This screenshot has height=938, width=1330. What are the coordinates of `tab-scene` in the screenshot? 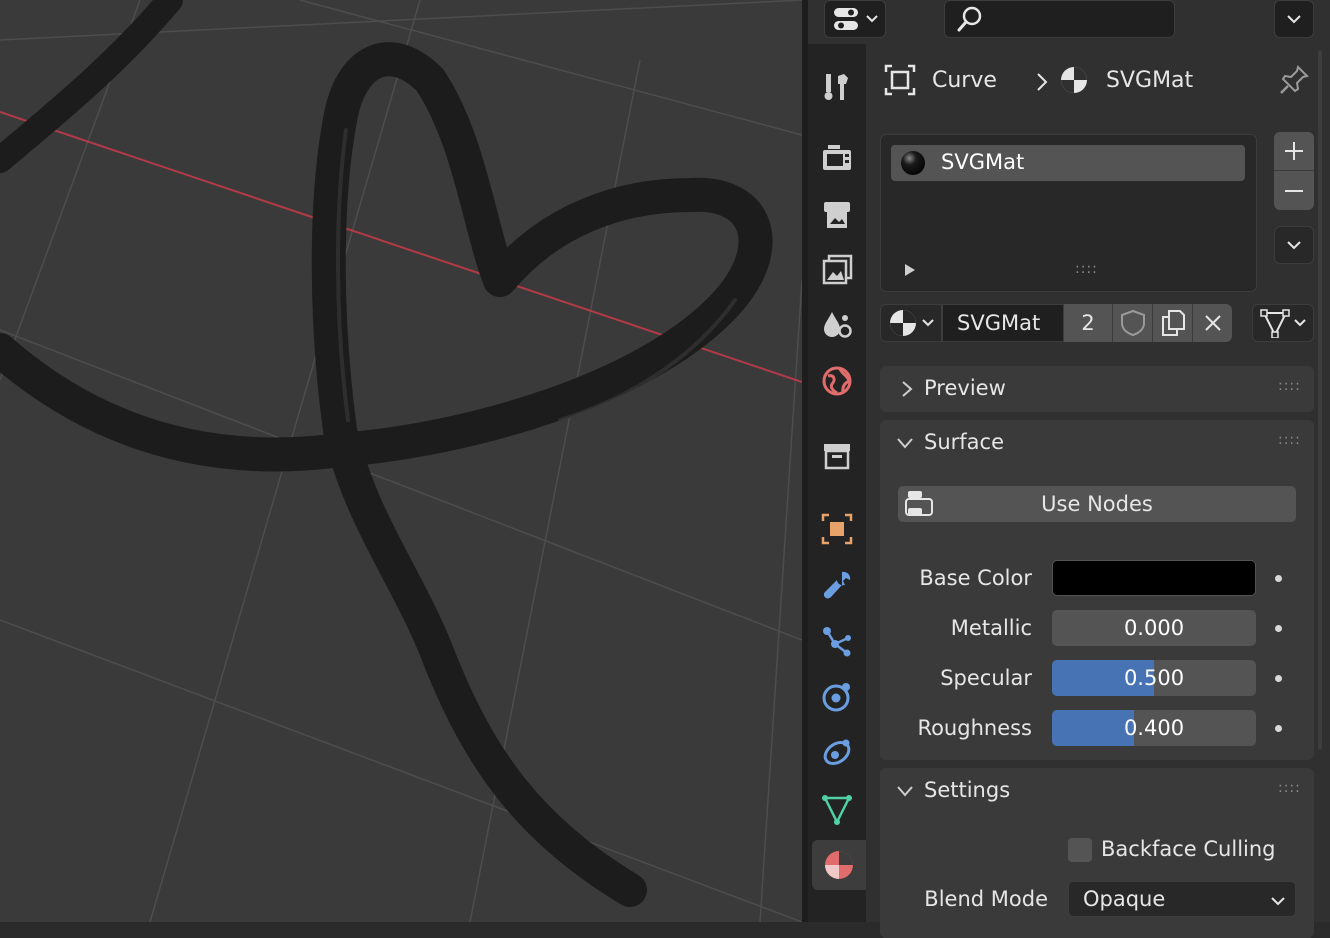 It's located at (837, 325).